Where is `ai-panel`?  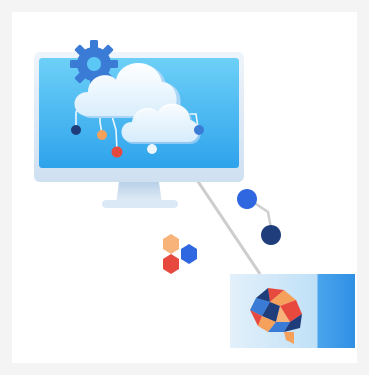 ai-panel is located at coordinates (292, 311).